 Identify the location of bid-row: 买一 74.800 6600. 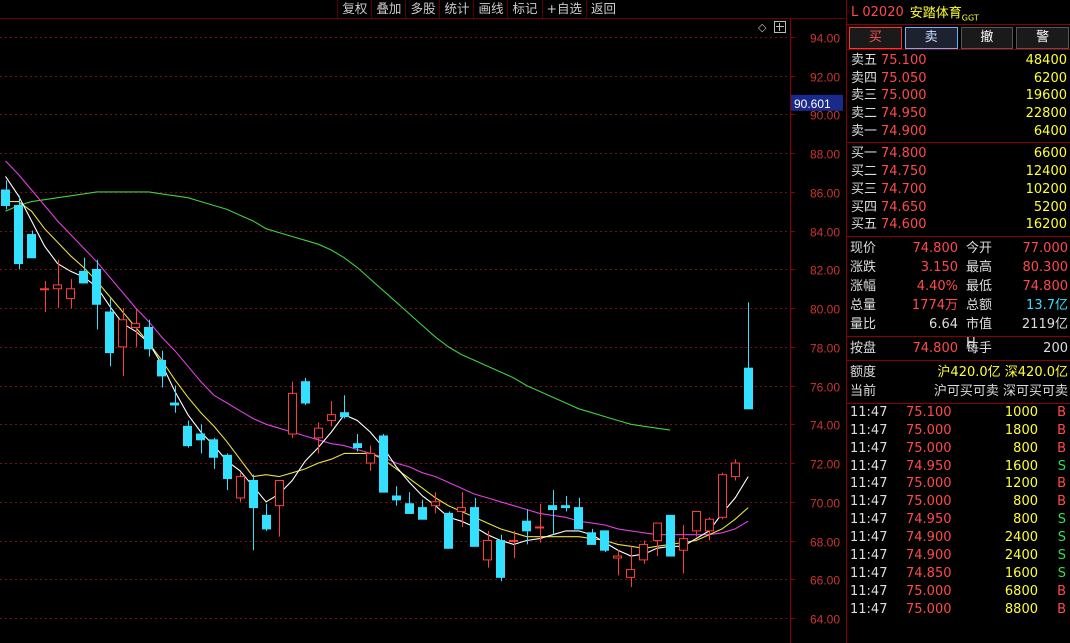
(958, 154).